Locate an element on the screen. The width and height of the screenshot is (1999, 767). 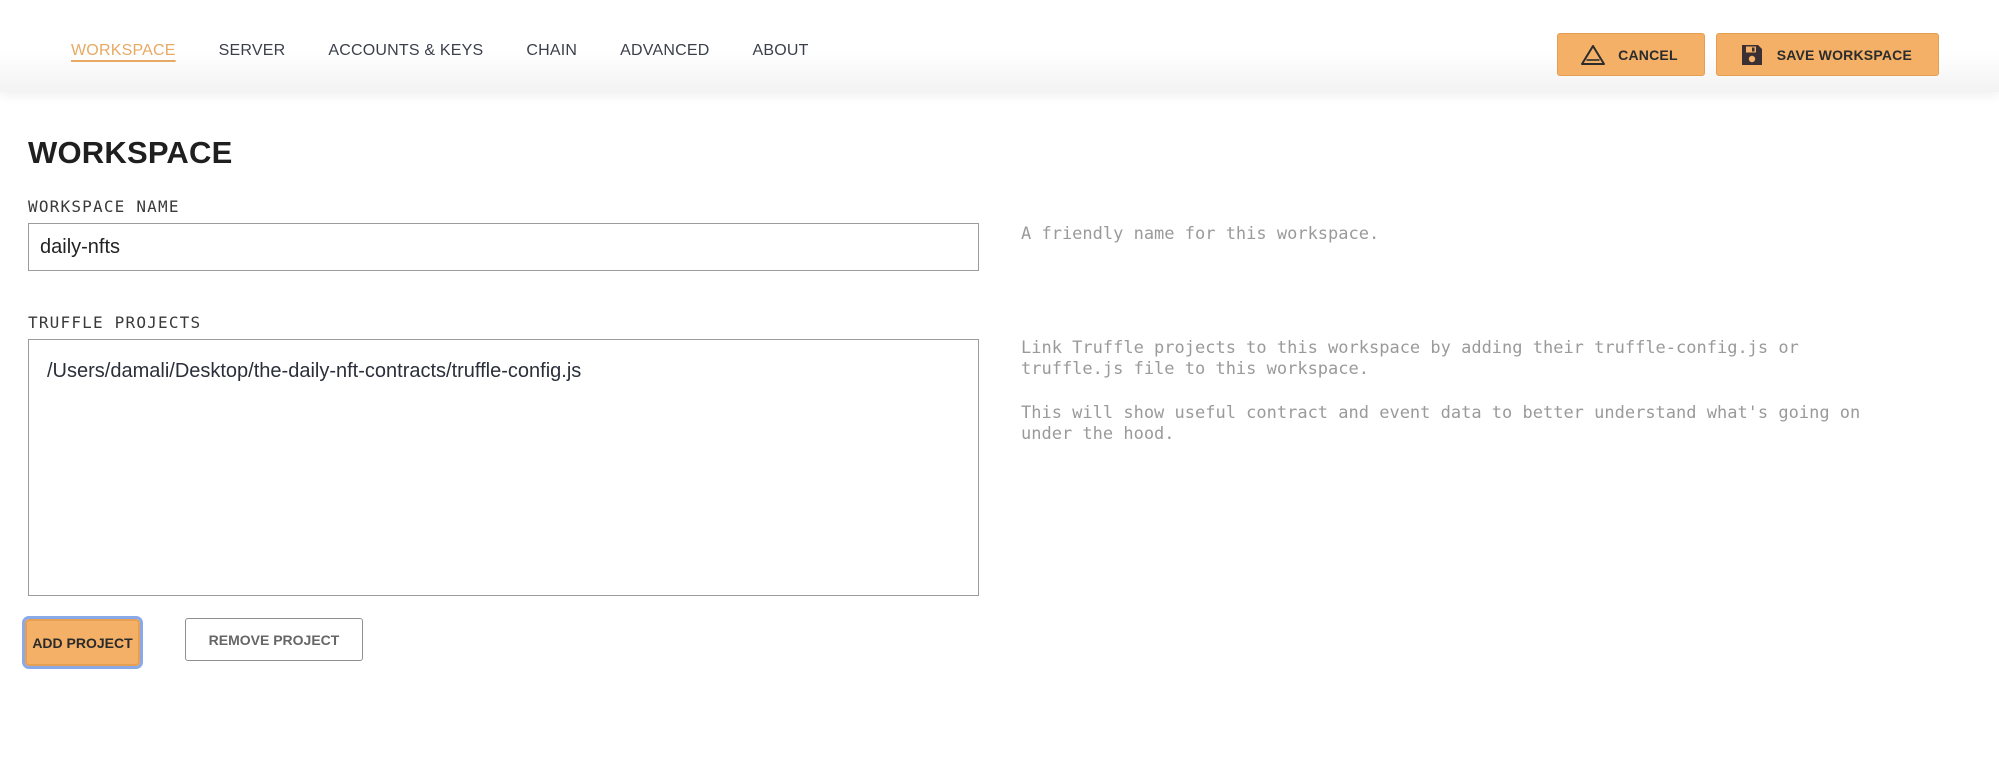
save-workspace-button: SAVE WORKSPACE is located at coordinates (1827, 54).